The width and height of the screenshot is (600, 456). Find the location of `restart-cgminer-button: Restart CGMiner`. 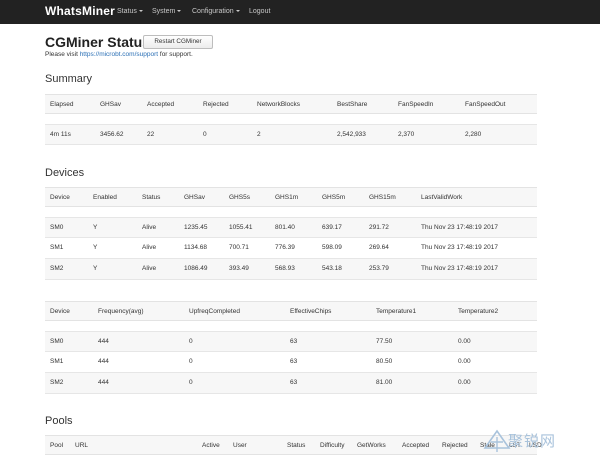

restart-cgminer-button: Restart CGMiner is located at coordinates (178, 42).